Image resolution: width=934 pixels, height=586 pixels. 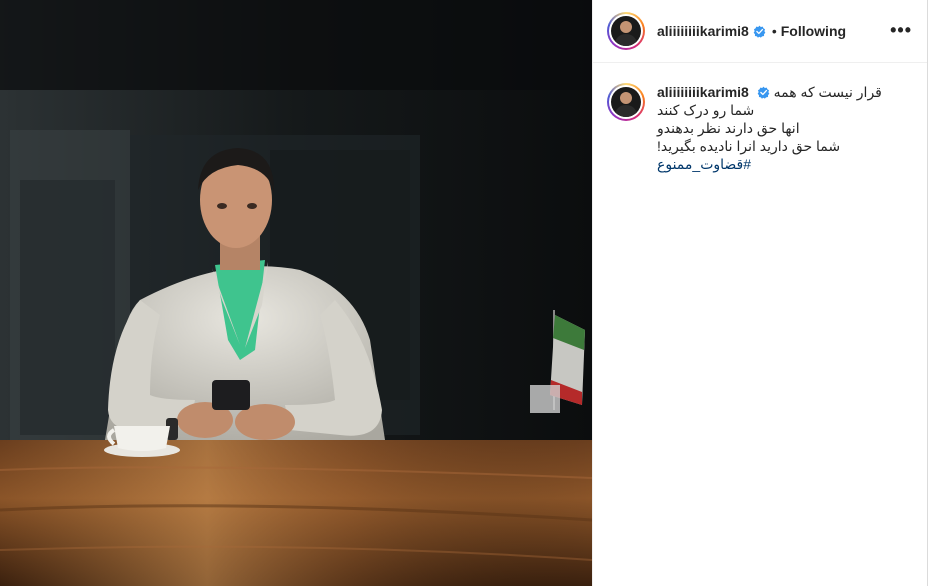 What do you see at coordinates (626, 31) in the screenshot?
I see `avatar` at bounding box center [626, 31].